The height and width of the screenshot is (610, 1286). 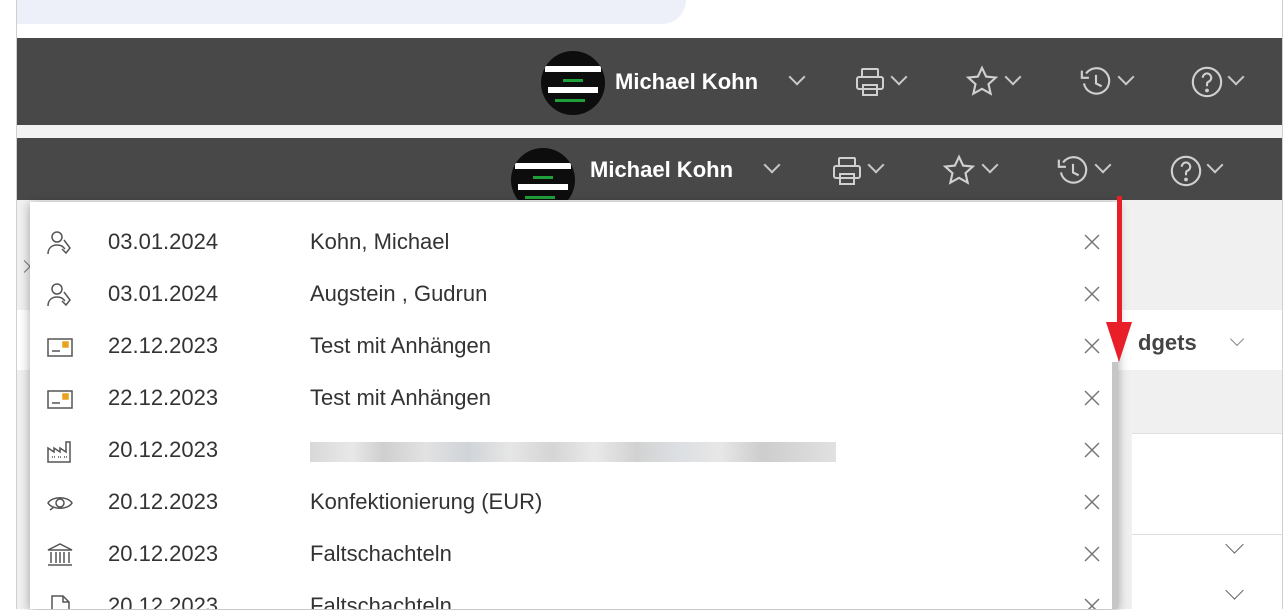 What do you see at coordinates (1282, 304) in the screenshot?
I see `right-border` at bounding box center [1282, 304].